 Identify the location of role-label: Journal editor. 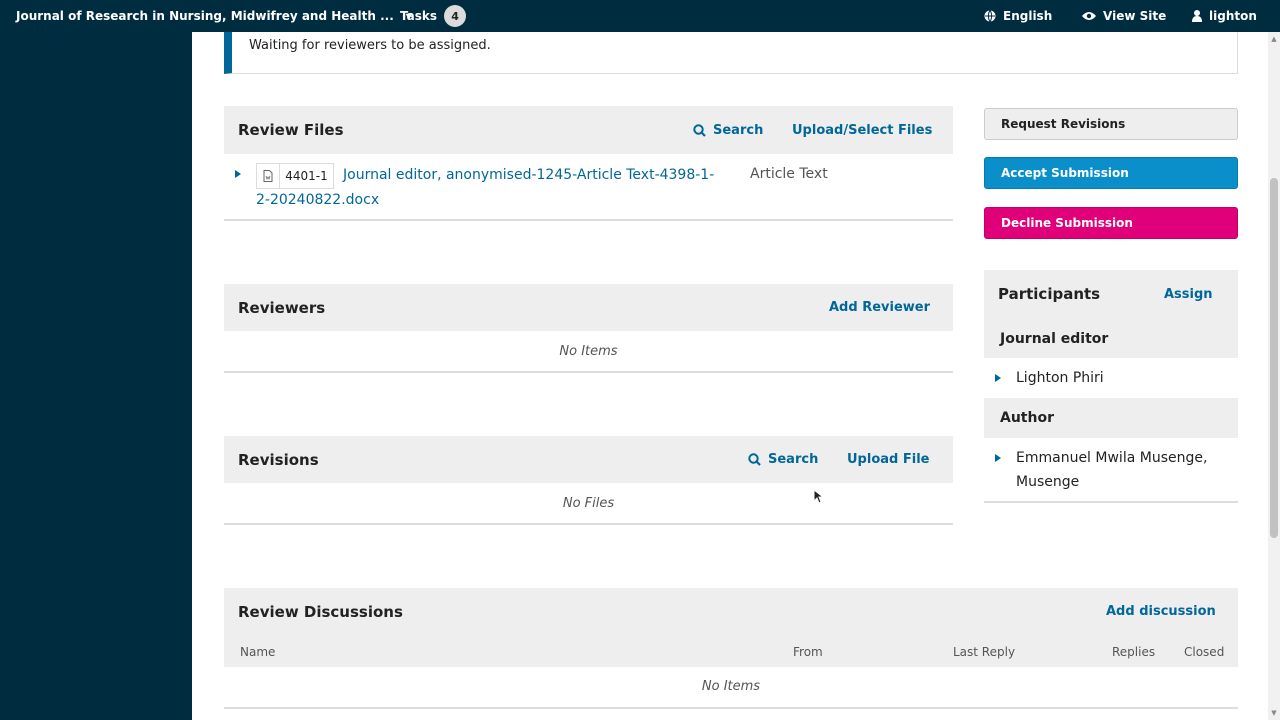
(1054, 339).